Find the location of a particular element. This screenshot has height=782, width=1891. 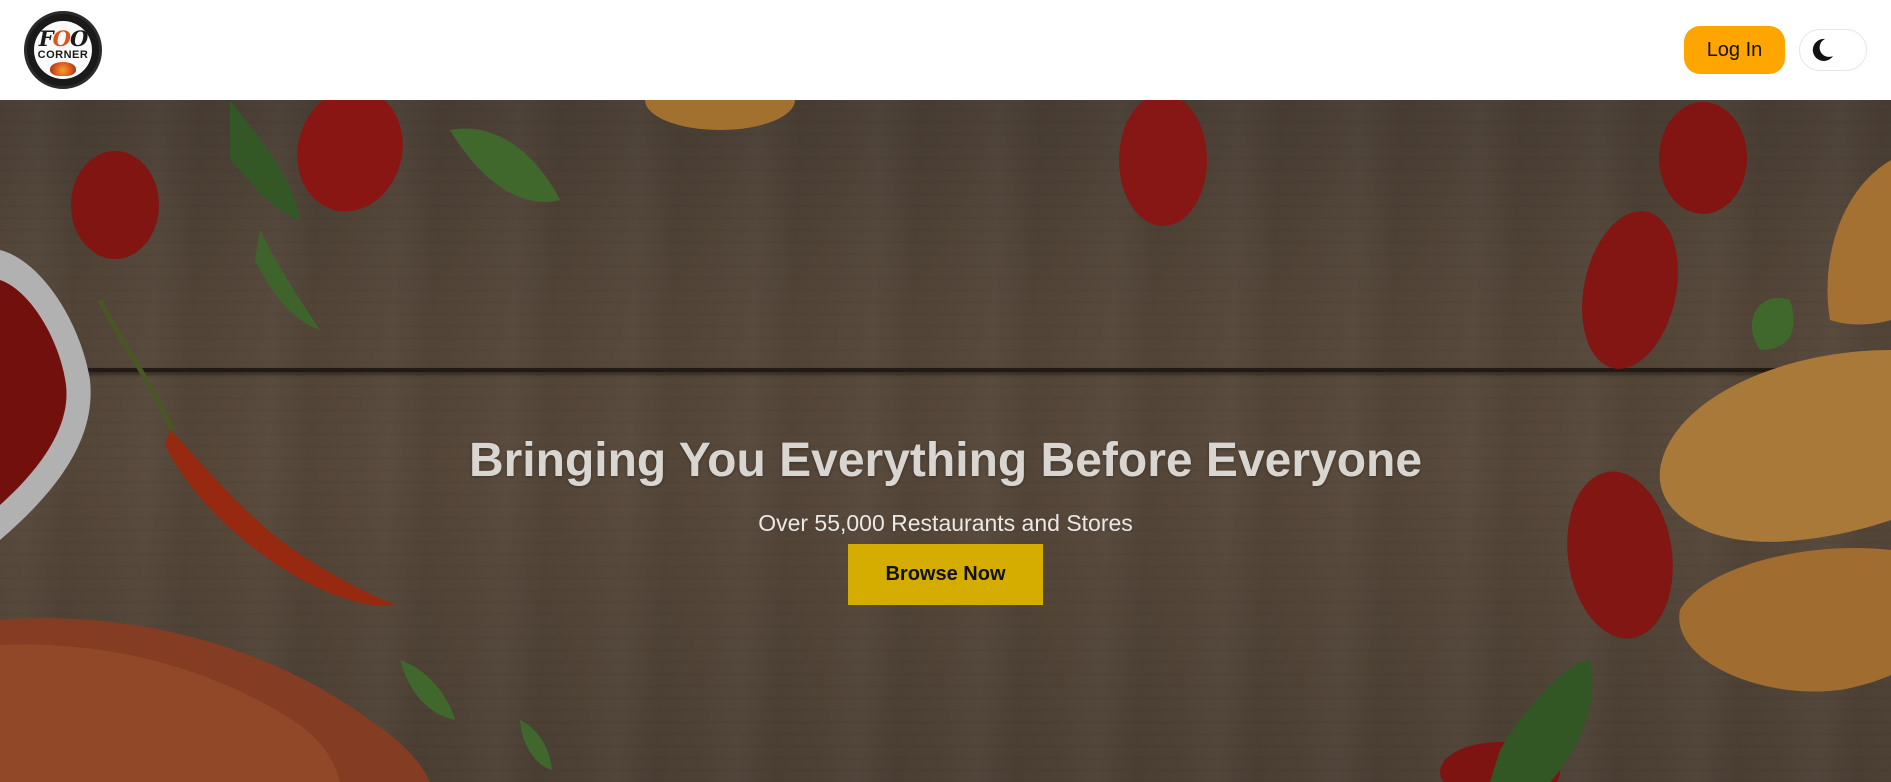

hero-subtitle: Over 55,000 Restaurants and Stores is located at coordinates (945, 523).